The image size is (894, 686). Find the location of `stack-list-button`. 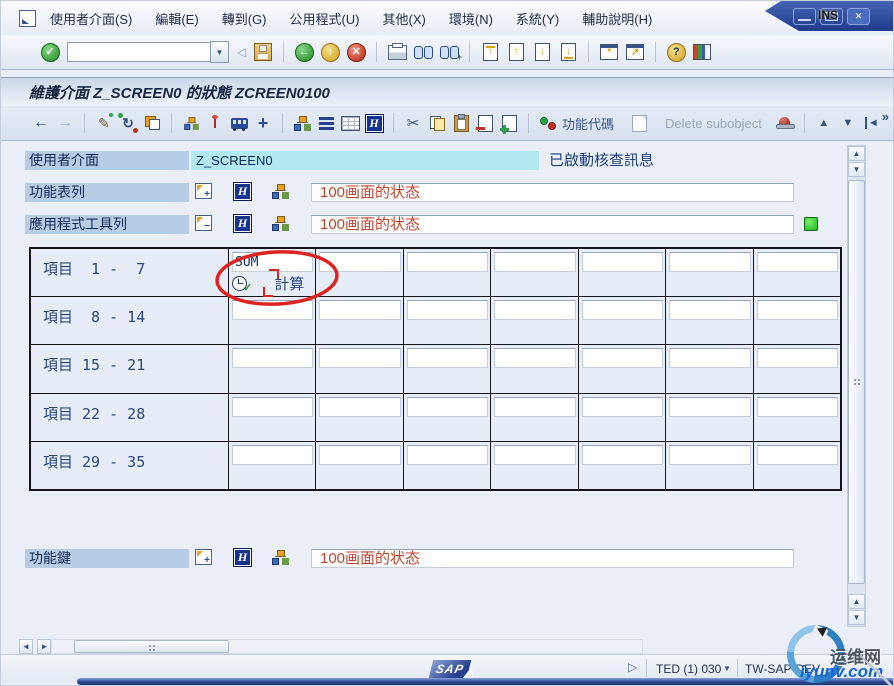

stack-list-button is located at coordinates (326, 123).